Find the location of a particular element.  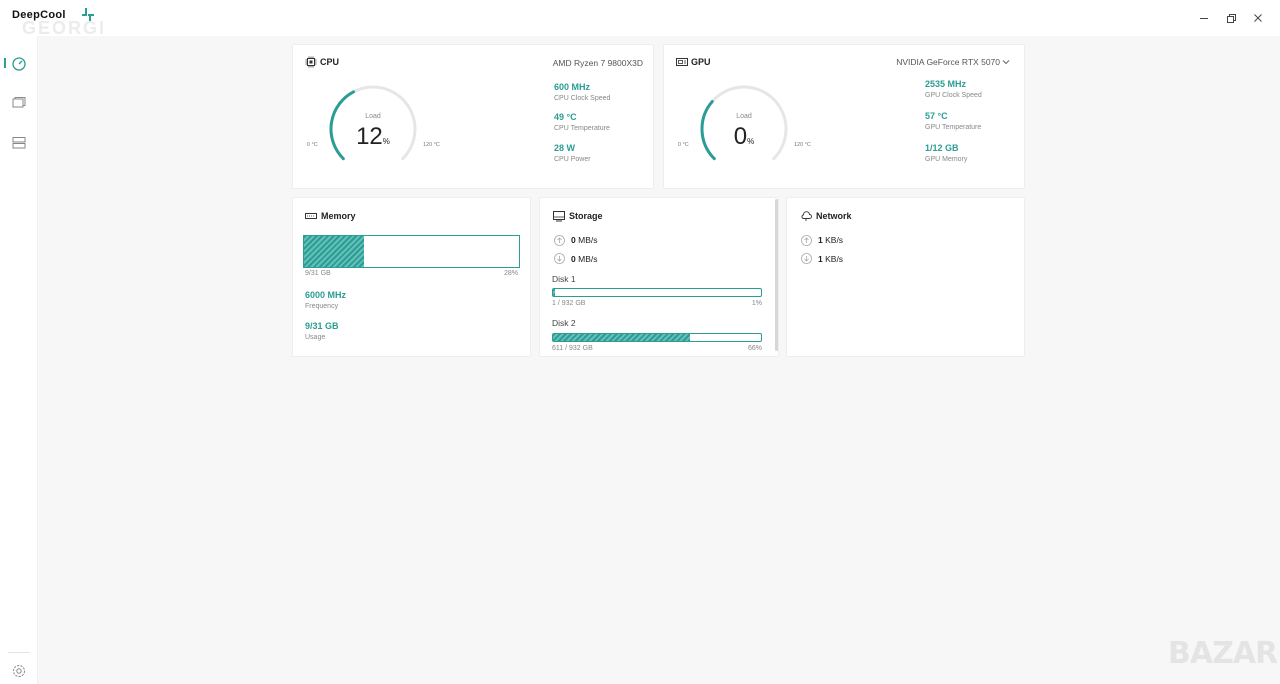

close-button is located at coordinates (1258, 18).